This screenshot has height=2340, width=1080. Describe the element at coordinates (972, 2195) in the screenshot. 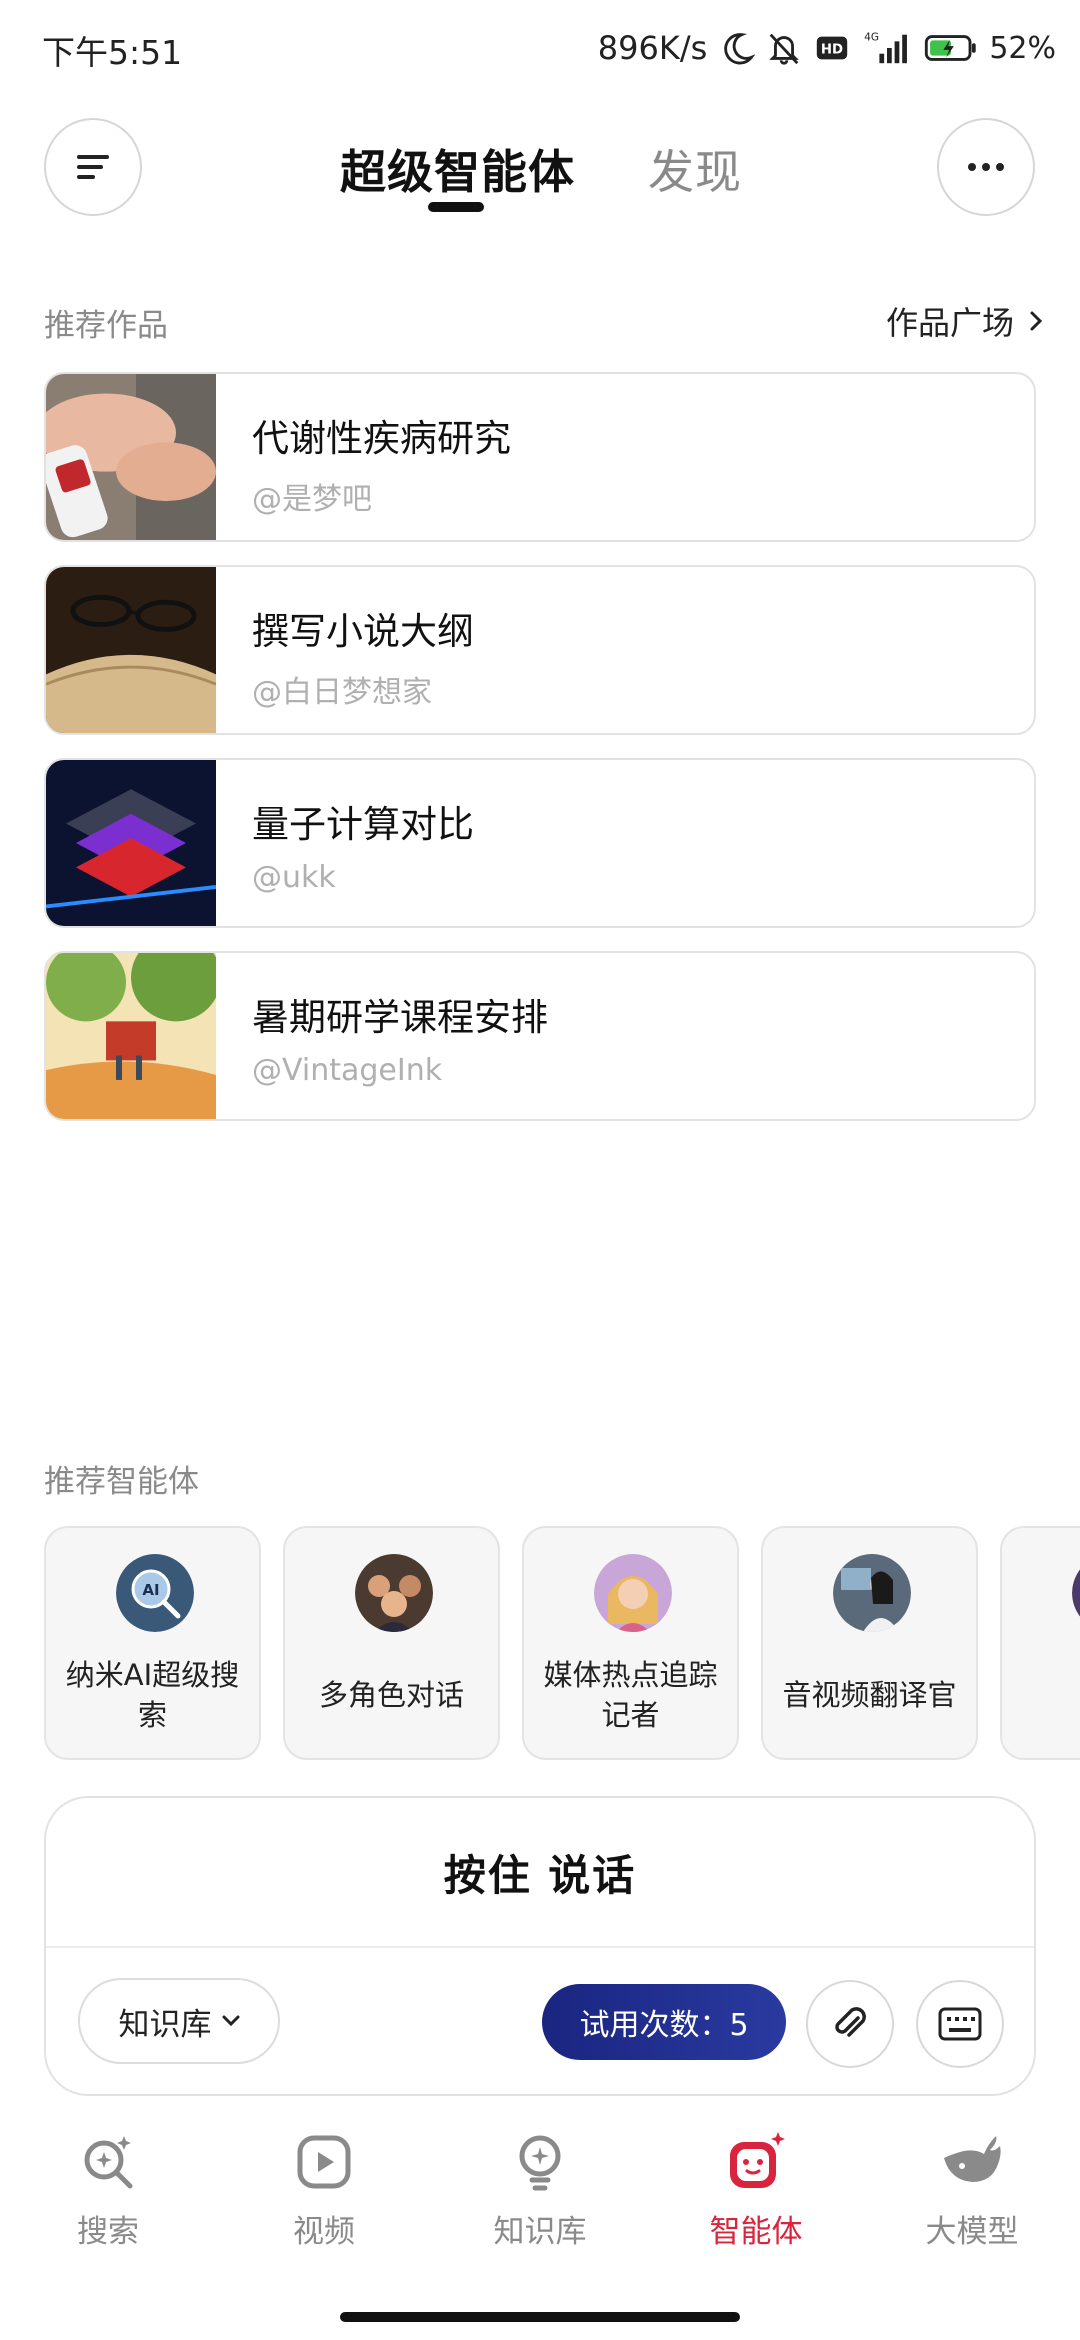

I see `nav-item-model: 大模型` at that location.